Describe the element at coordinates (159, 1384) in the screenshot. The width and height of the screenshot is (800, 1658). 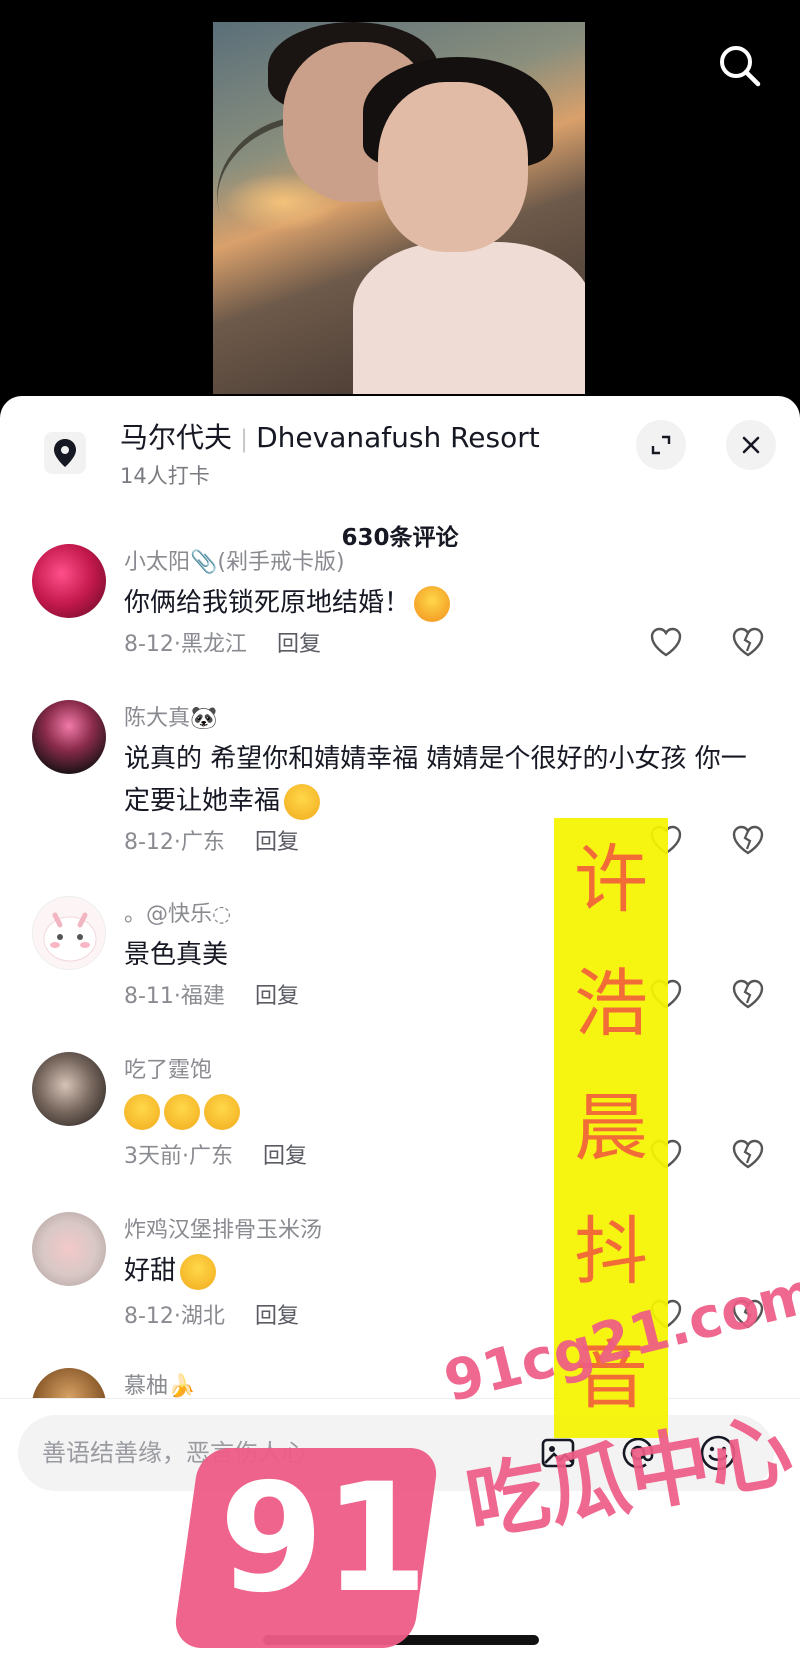
I see `comment-author: 慕柚🍌` at that location.